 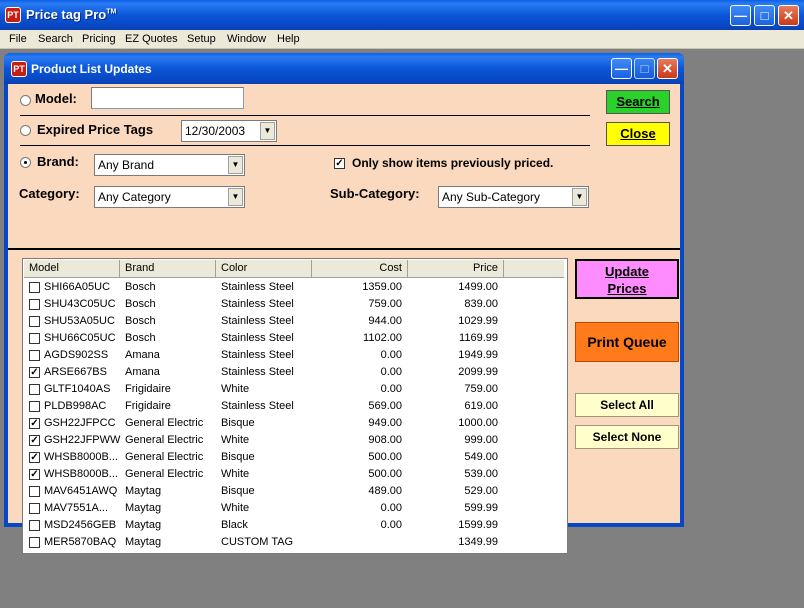 What do you see at coordinates (95, 129) in the screenshot?
I see `expired-label: Expired Price Tags` at bounding box center [95, 129].